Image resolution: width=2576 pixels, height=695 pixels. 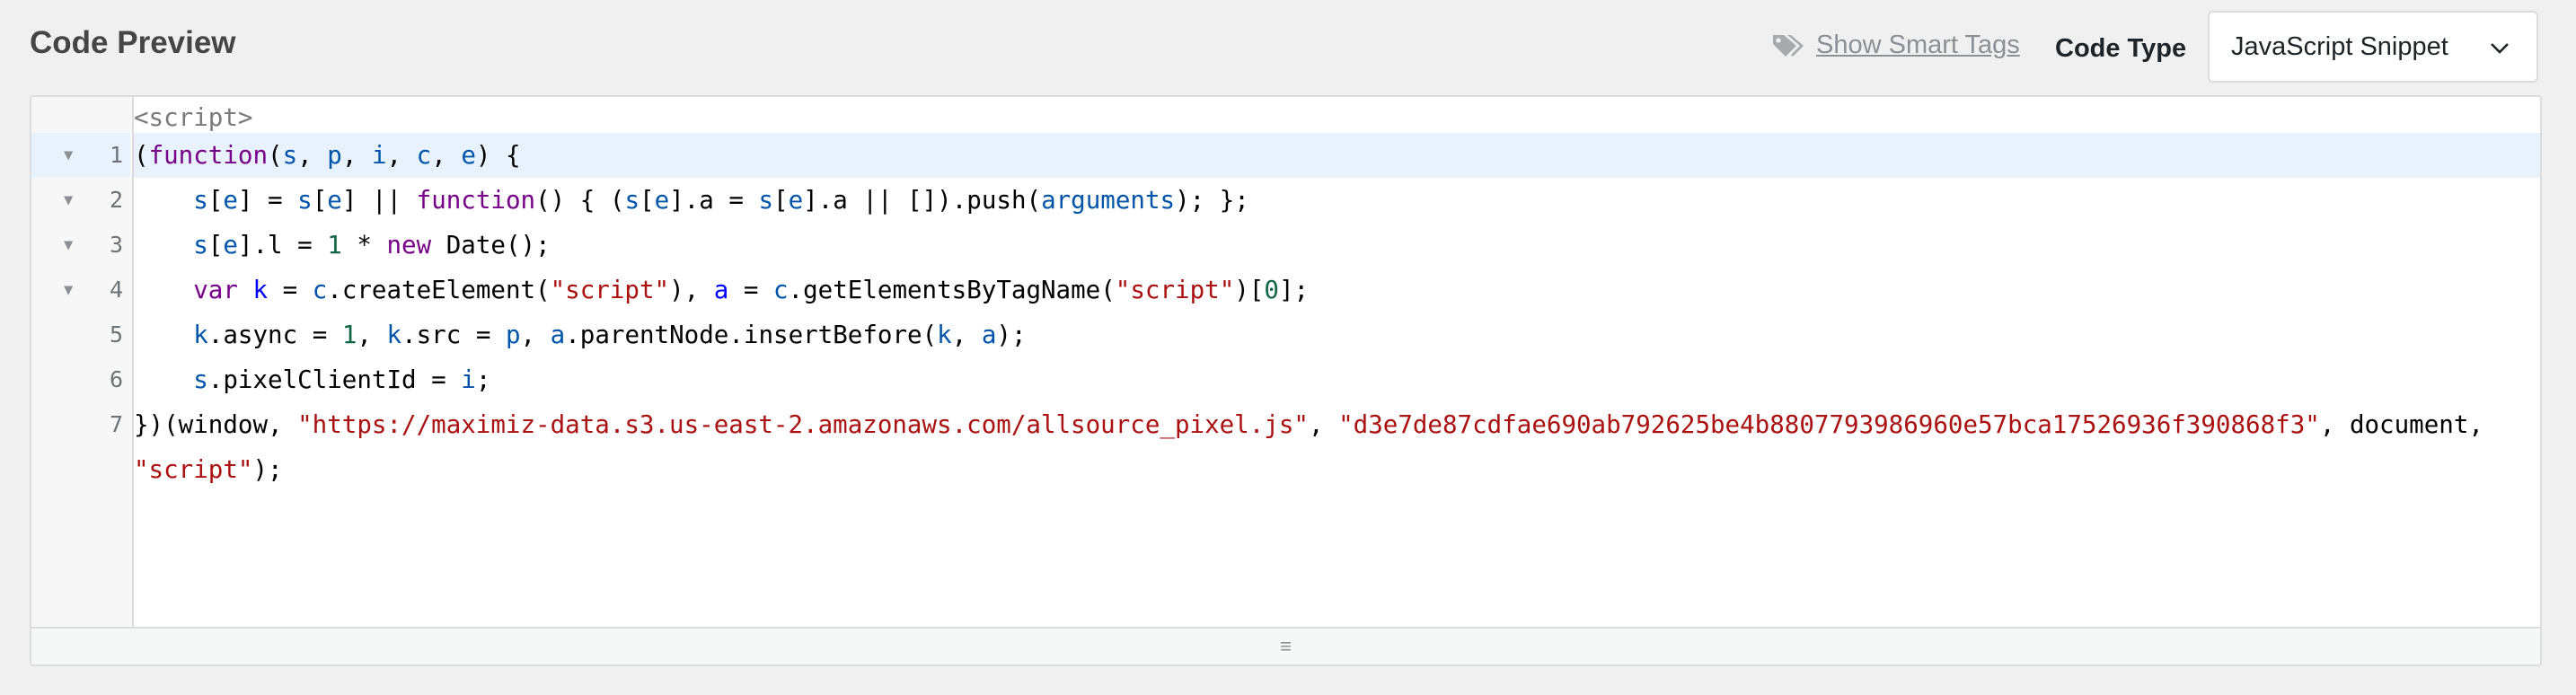 What do you see at coordinates (193, 117) in the screenshot?
I see `script-open-tag: <script>` at bounding box center [193, 117].